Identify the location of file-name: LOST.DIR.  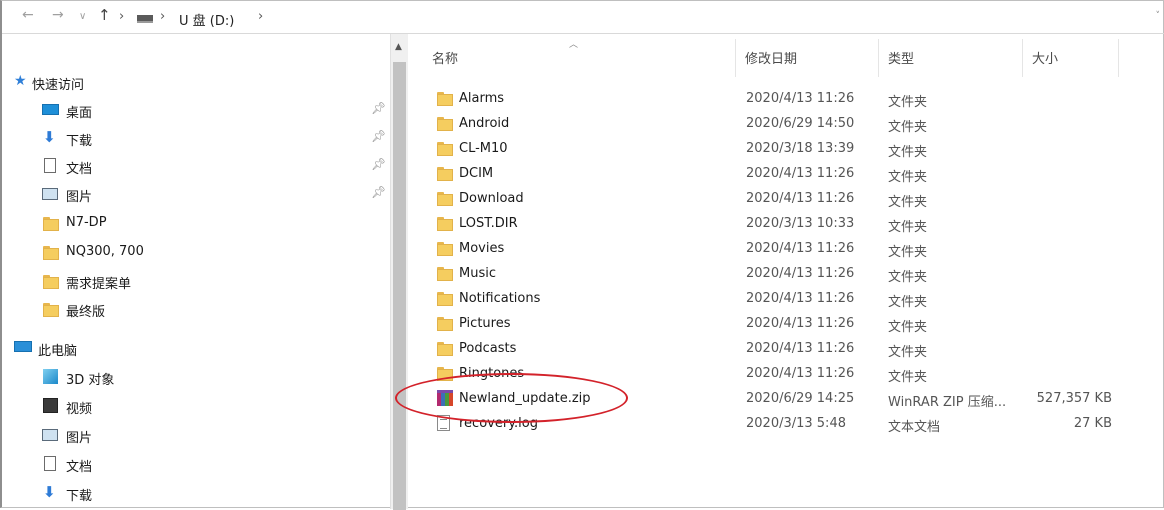
(488, 223).